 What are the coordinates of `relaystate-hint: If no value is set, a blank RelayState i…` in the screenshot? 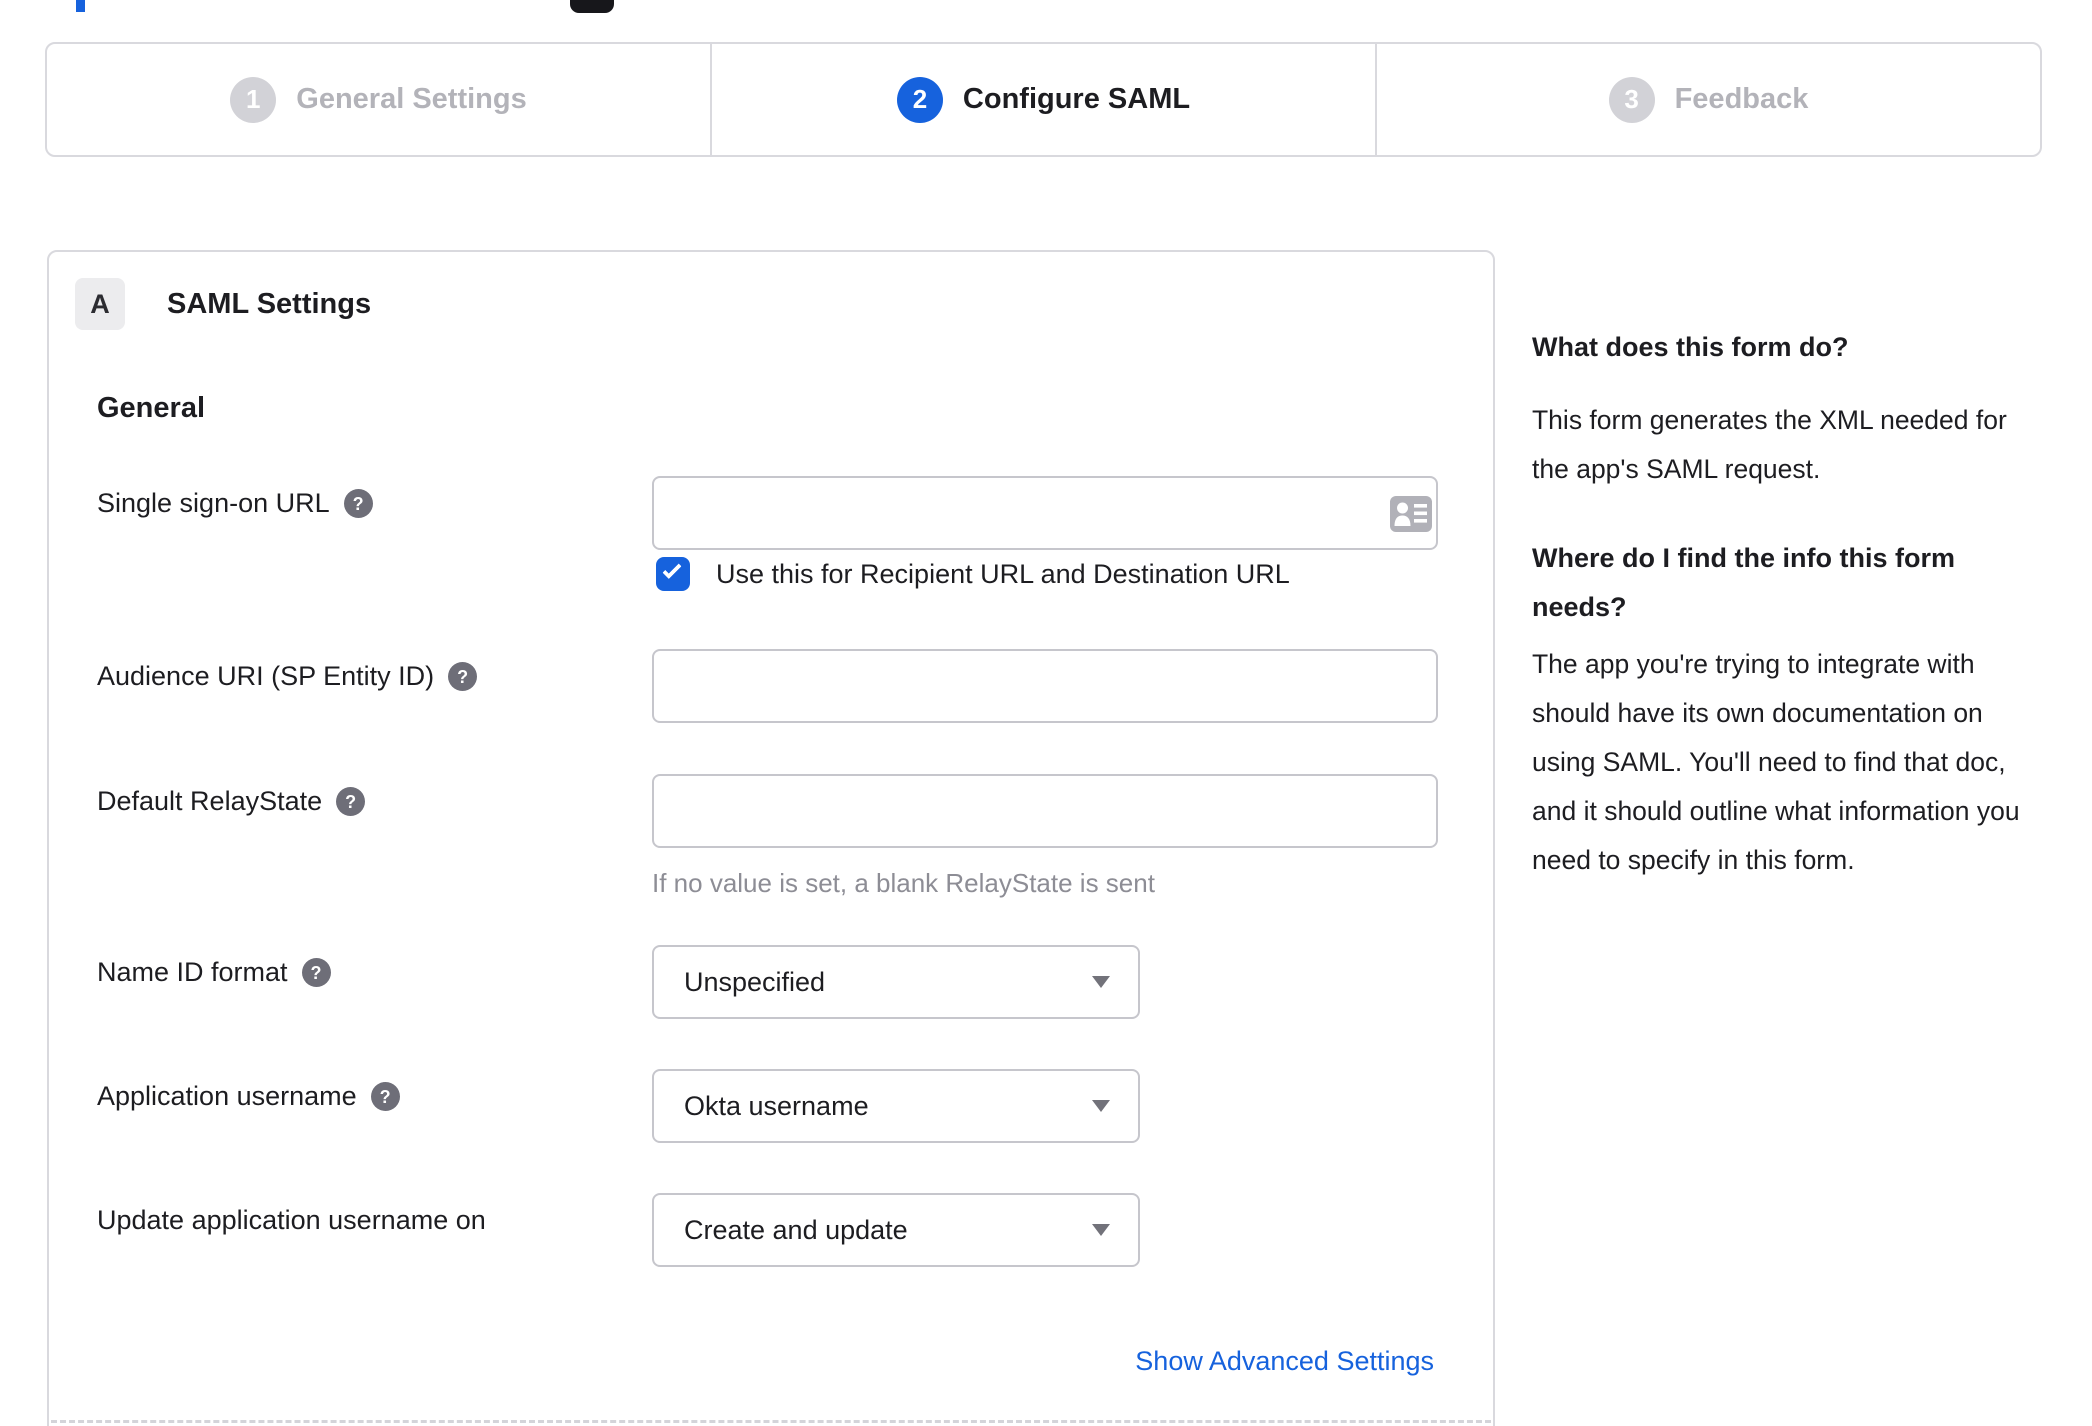 It's located at (903, 883).